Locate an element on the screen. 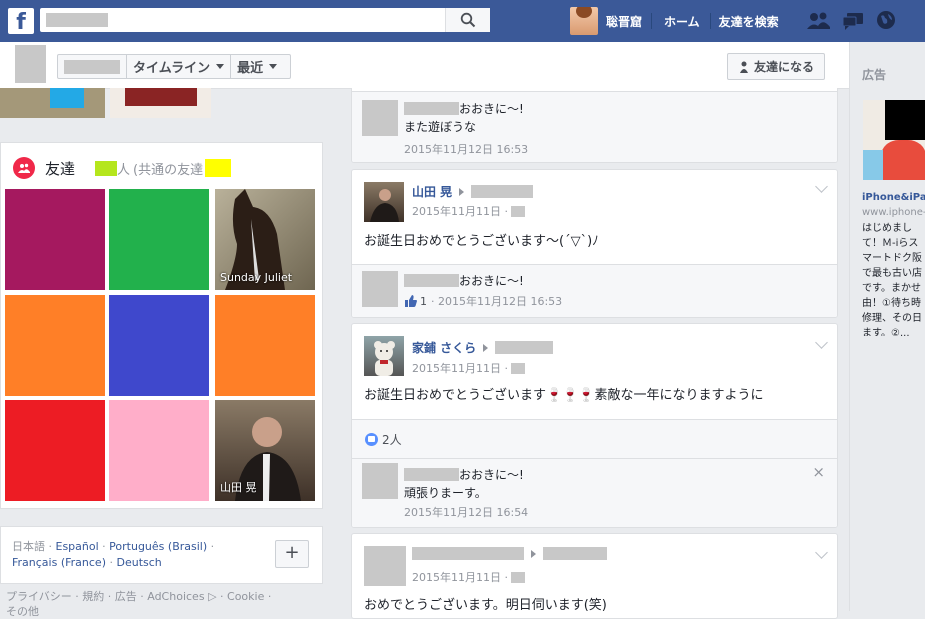  friend-tile-yamada: 山田 晃 is located at coordinates (265, 450).